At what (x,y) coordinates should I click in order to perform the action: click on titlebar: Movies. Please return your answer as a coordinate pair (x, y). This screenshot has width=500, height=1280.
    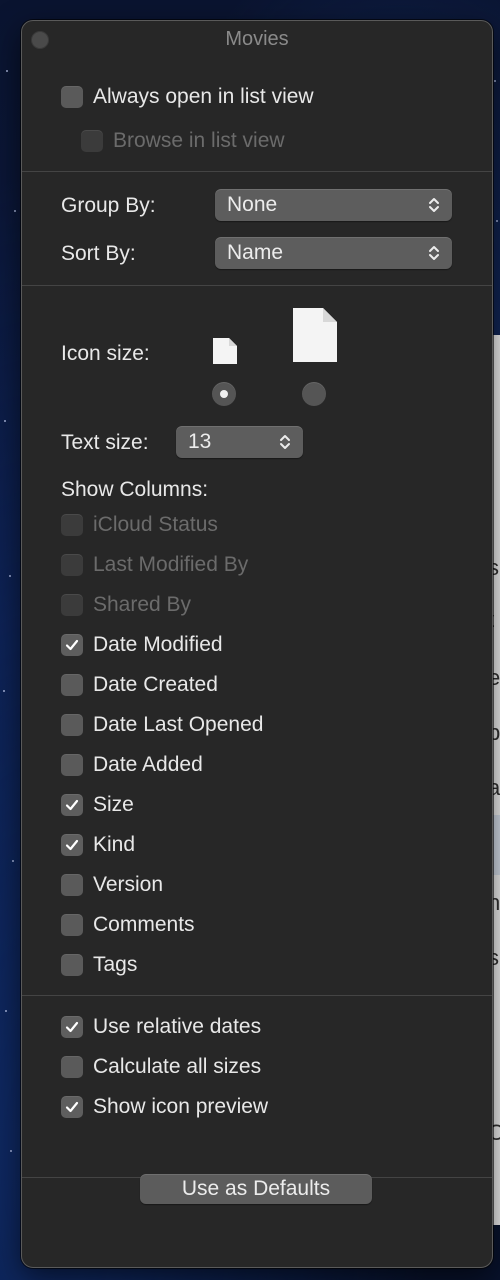
    Looking at the image, I should click on (257, 39).